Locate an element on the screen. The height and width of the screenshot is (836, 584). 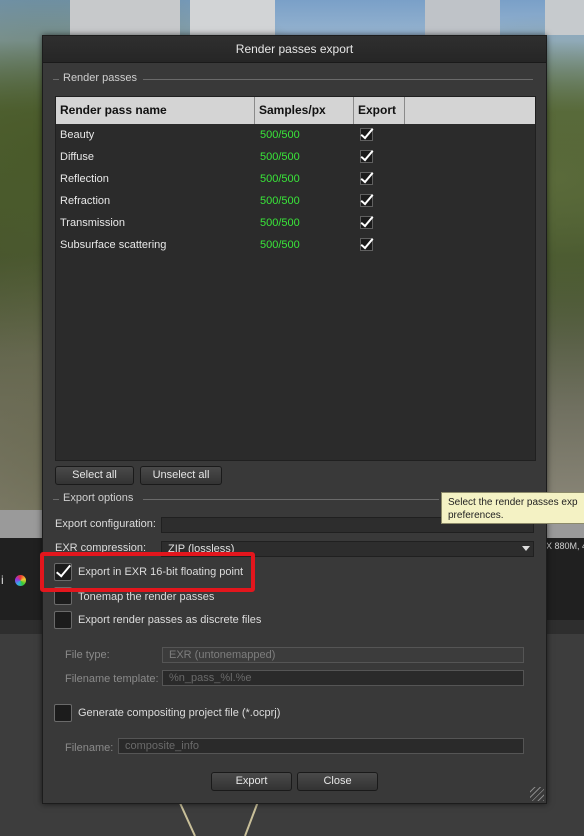
tooltip-line: Select the render passes exp is located at coordinates (513, 502).